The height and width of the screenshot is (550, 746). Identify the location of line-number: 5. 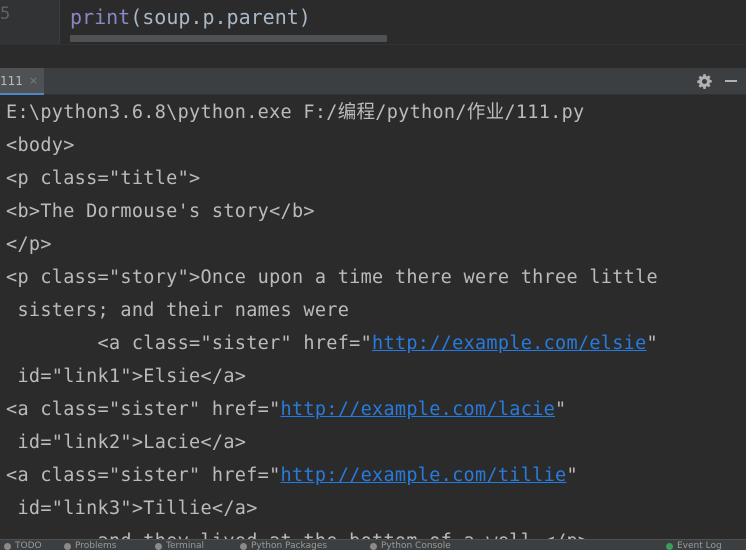
(5, 14).